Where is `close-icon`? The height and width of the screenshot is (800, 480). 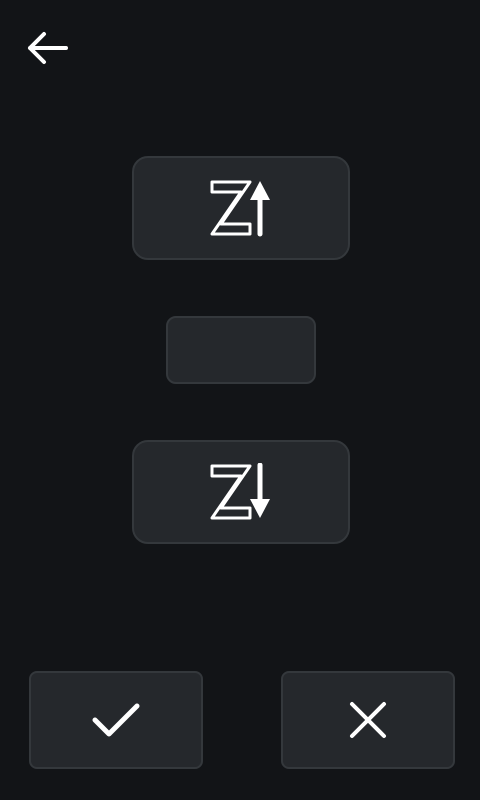
close-icon is located at coordinates (368, 720).